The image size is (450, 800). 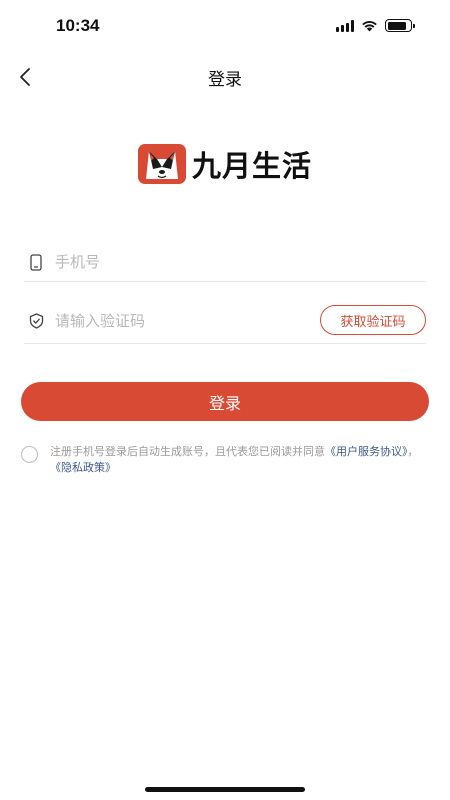 What do you see at coordinates (400, 25) in the screenshot?
I see `battery-icon` at bounding box center [400, 25].